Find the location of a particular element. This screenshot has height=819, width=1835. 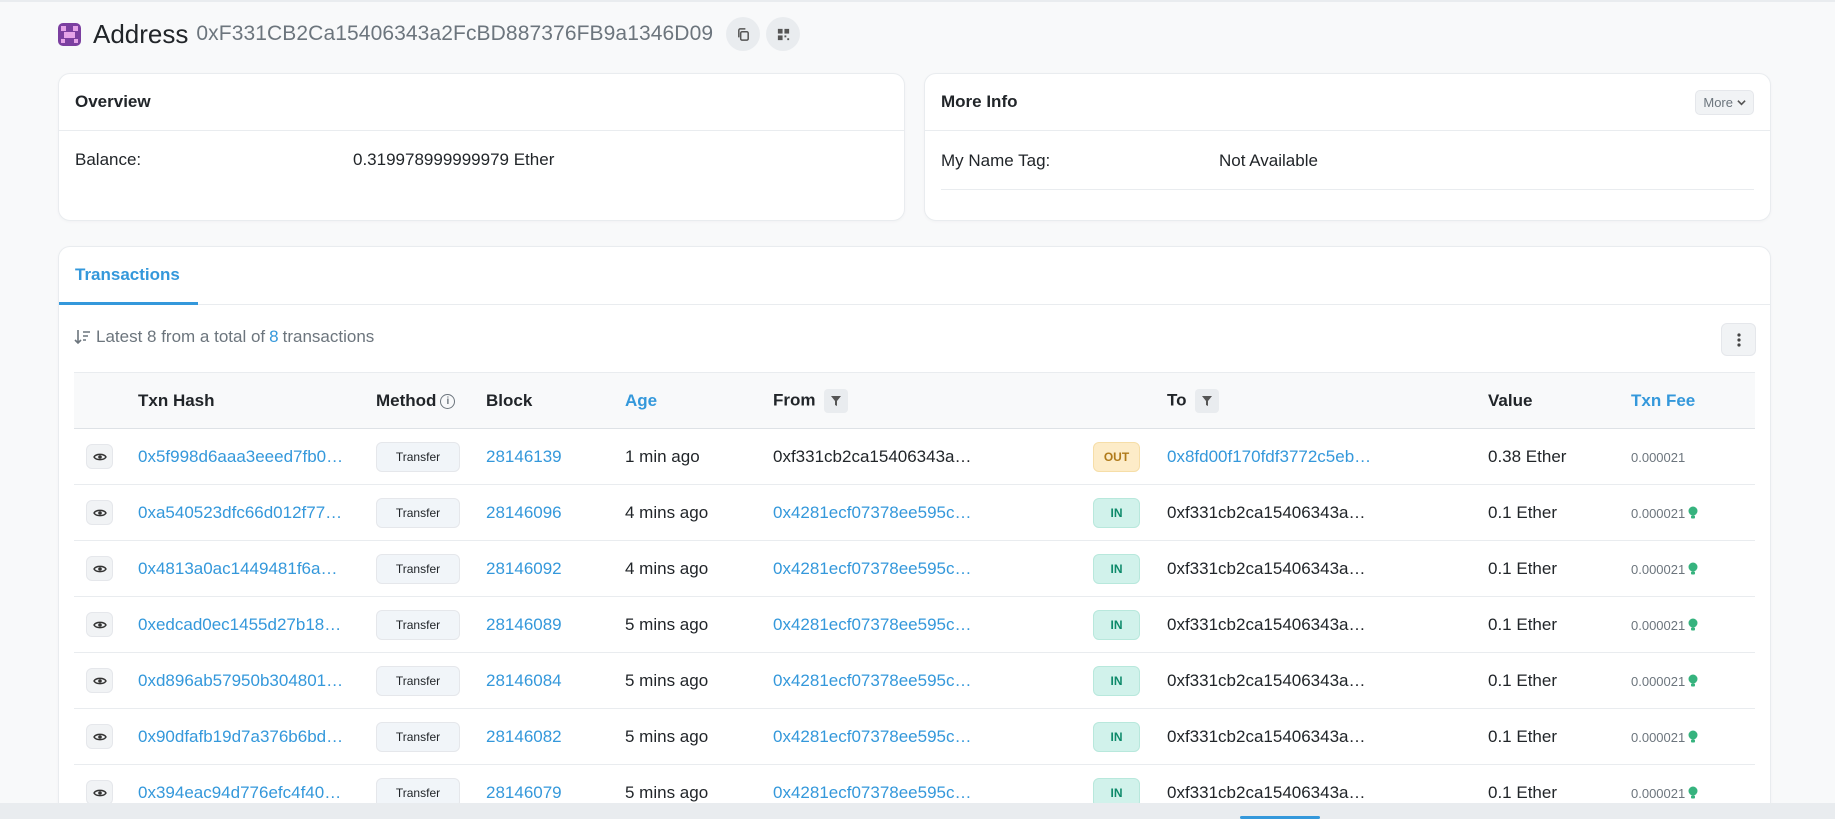

value: 0.38 Ether is located at coordinates (1527, 456).